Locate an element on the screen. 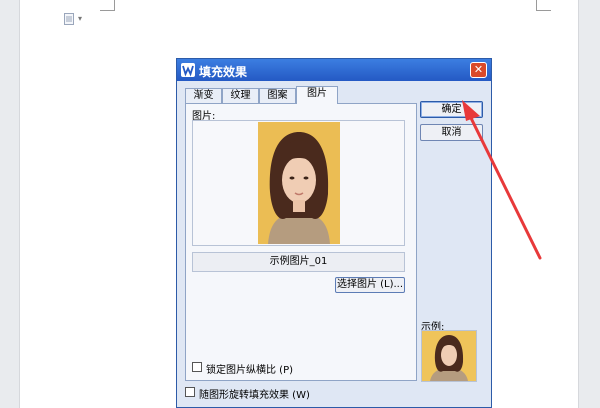  tab-picture: 图片 is located at coordinates (317, 95).